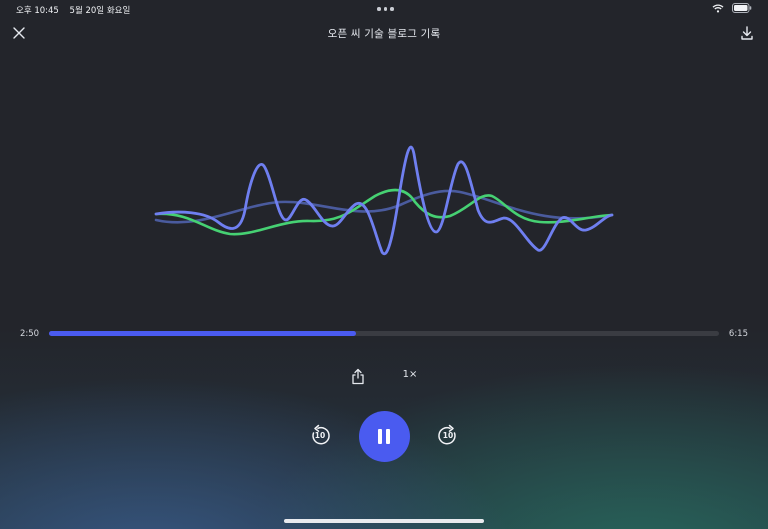 This screenshot has width=768, height=529. What do you see at coordinates (742, 8) in the screenshot?
I see `battery-icon` at bounding box center [742, 8].